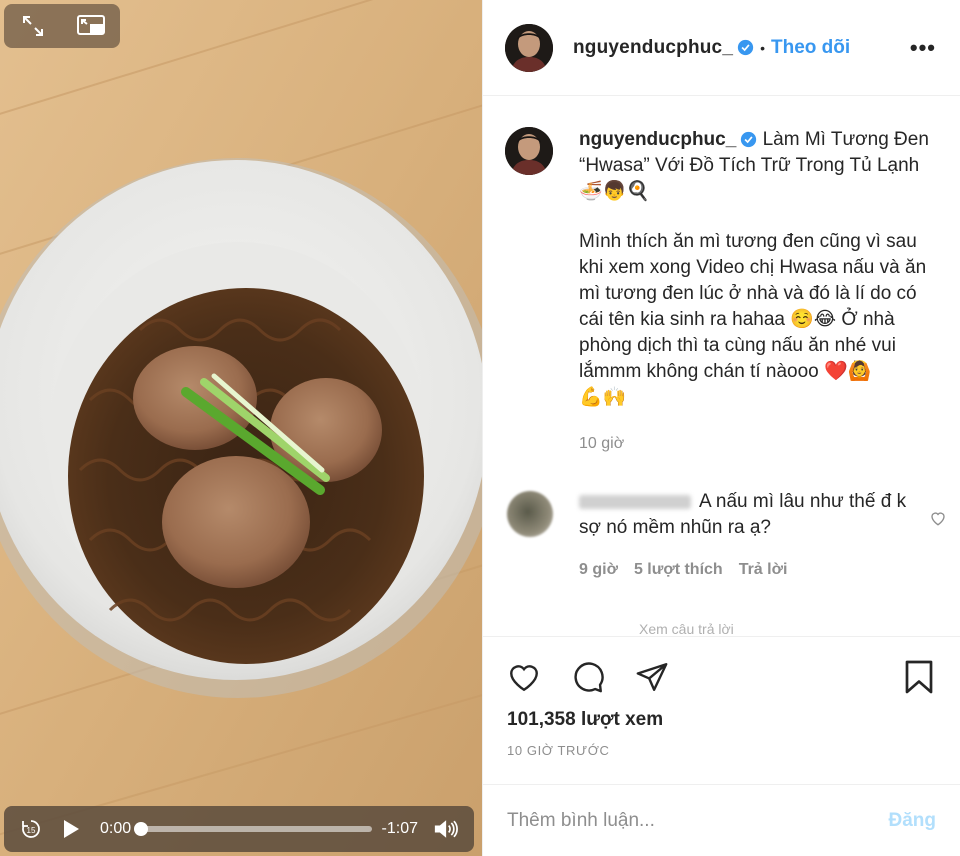 The width and height of the screenshot is (960, 856). What do you see at coordinates (447, 829) in the screenshot?
I see `volume-icon` at bounding box center [447, 829].